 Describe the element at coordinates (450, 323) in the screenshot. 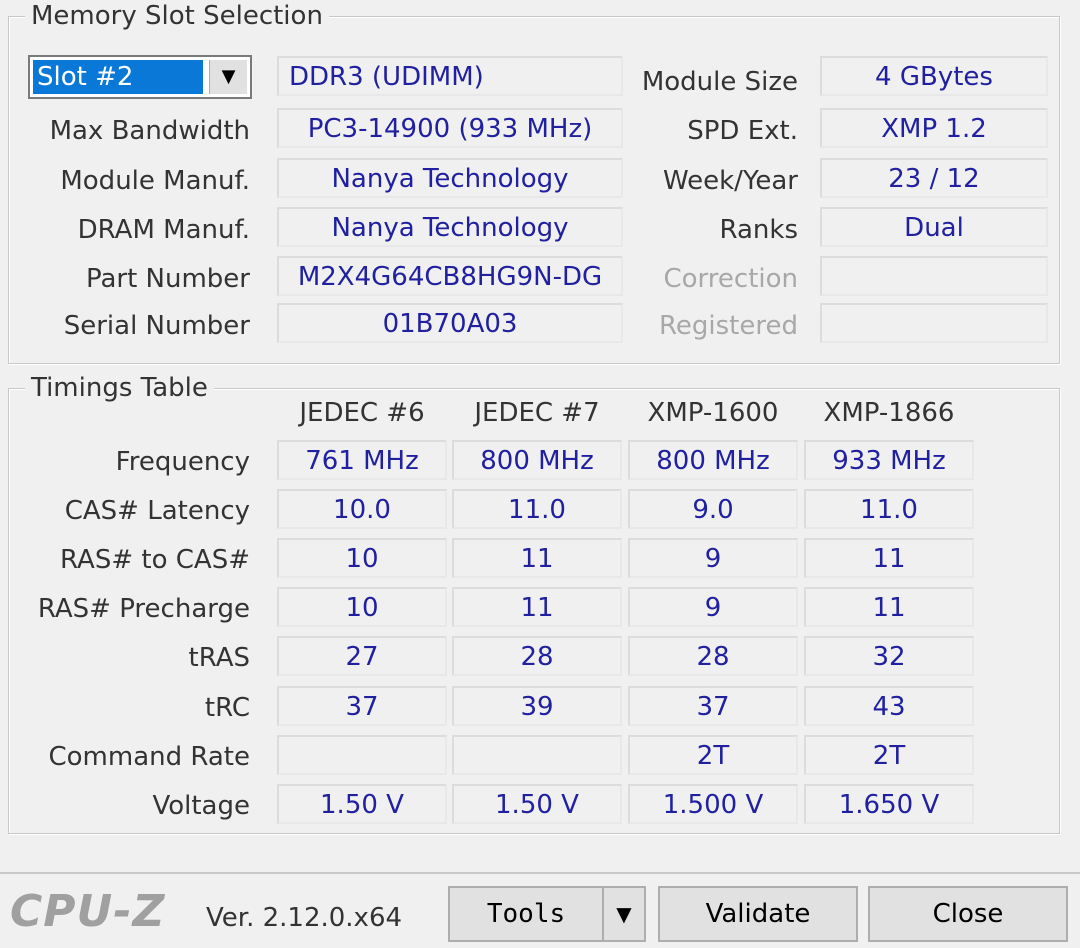

I see `serial-number-value: 01B70A03` at that location.